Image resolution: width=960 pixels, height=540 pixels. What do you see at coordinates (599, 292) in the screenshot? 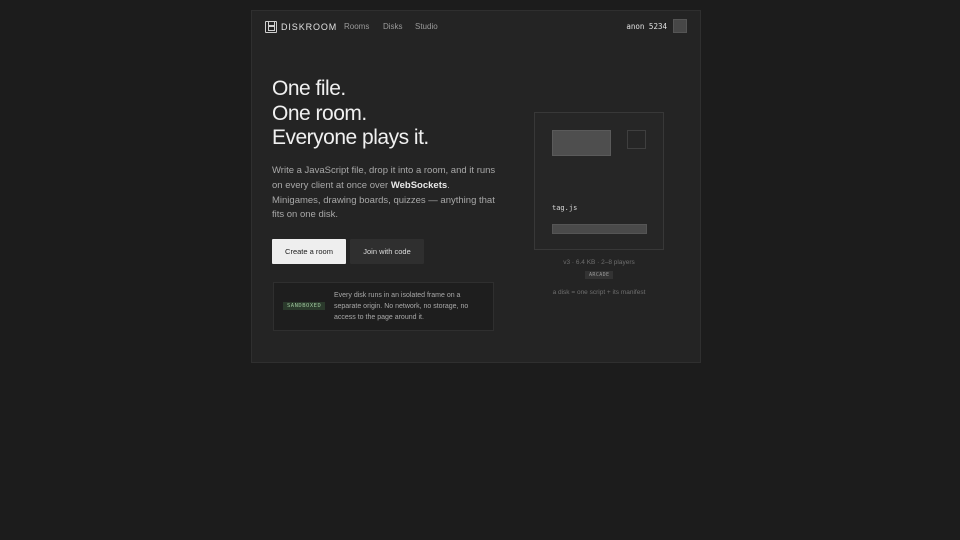
I see `disk-caption: a disk = one script + its manifest` at bounding box center [599, 292].